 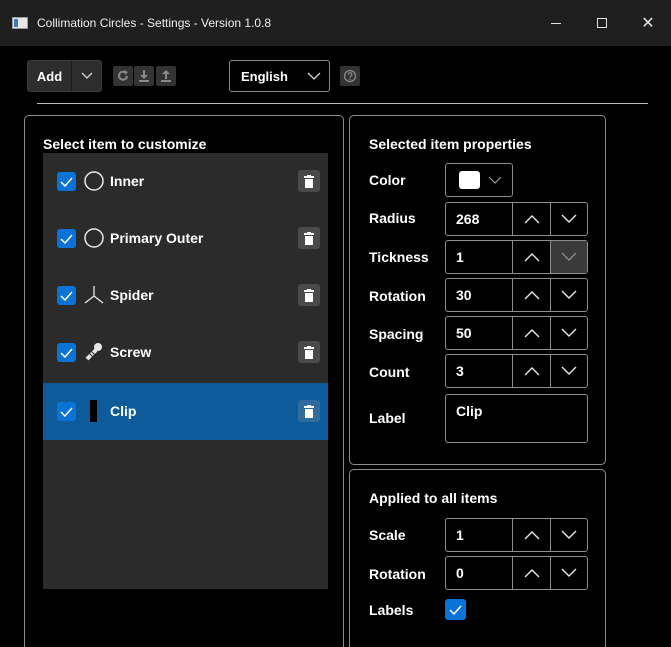 I want to click on global-rotation-increment-button, so click(x=531, y=573).